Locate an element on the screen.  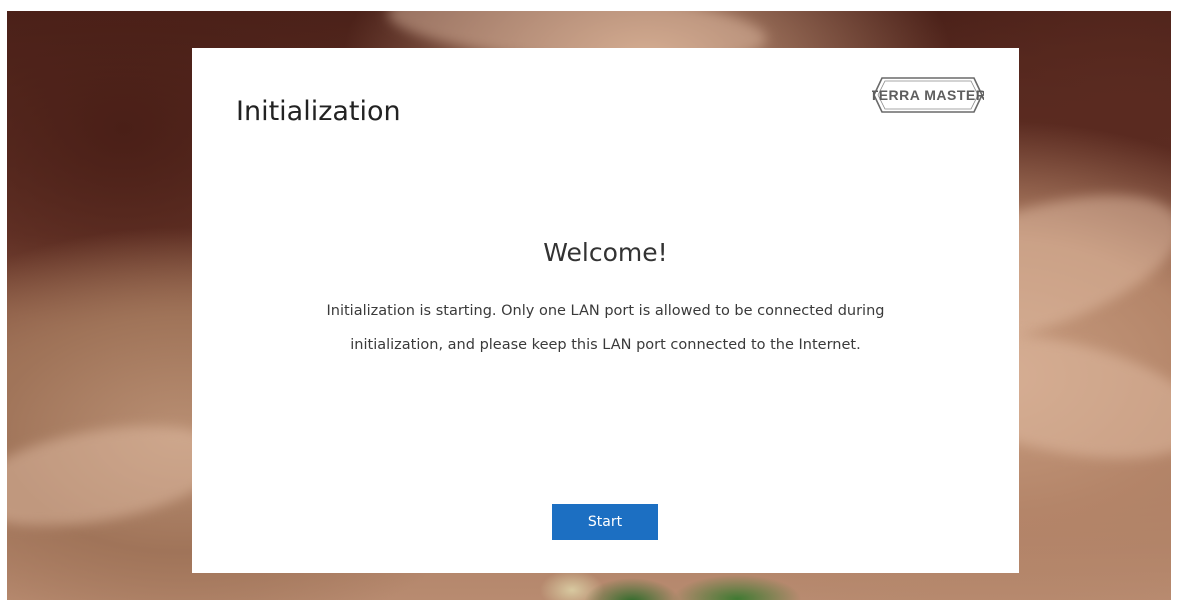
start-button: Start is located at coordinates (605, 522).